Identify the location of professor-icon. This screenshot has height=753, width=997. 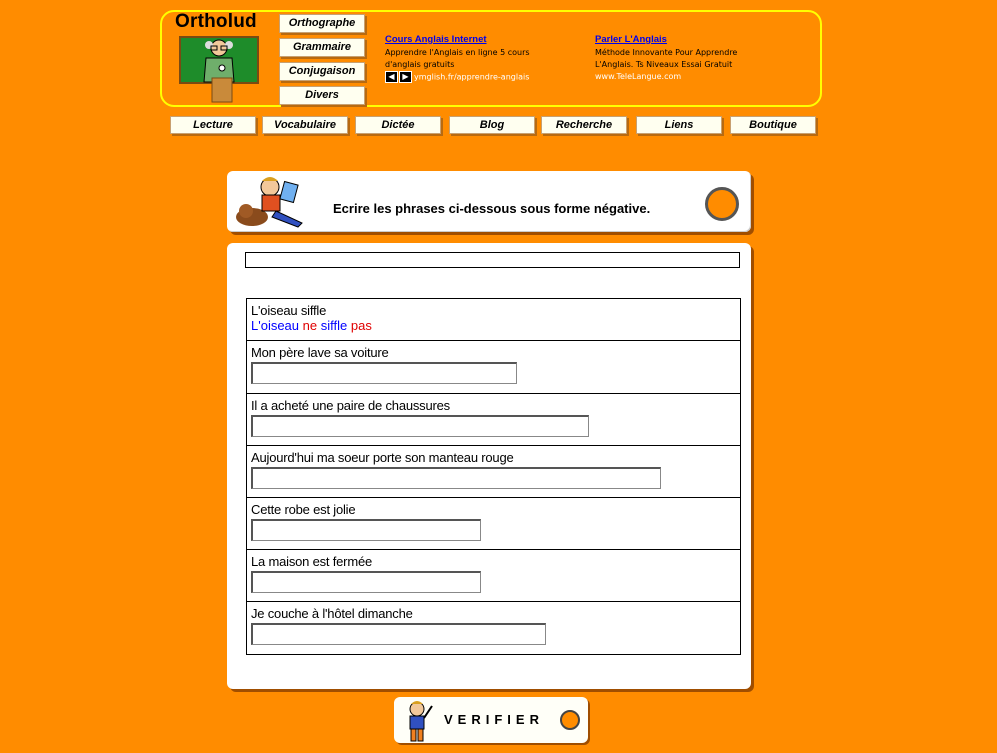
(219, 71).